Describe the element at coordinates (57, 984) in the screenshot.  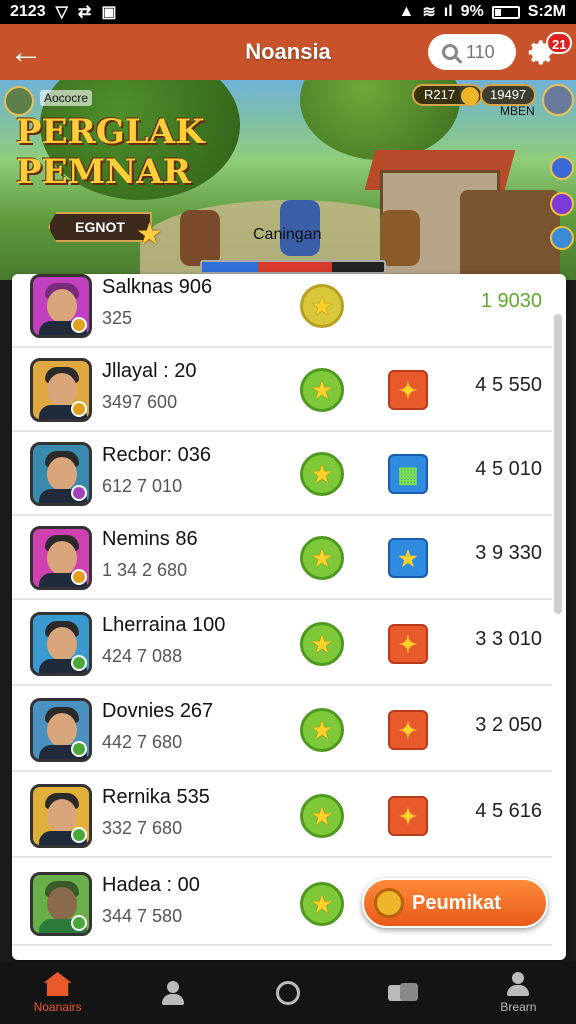
I see `home-icon` at that location.